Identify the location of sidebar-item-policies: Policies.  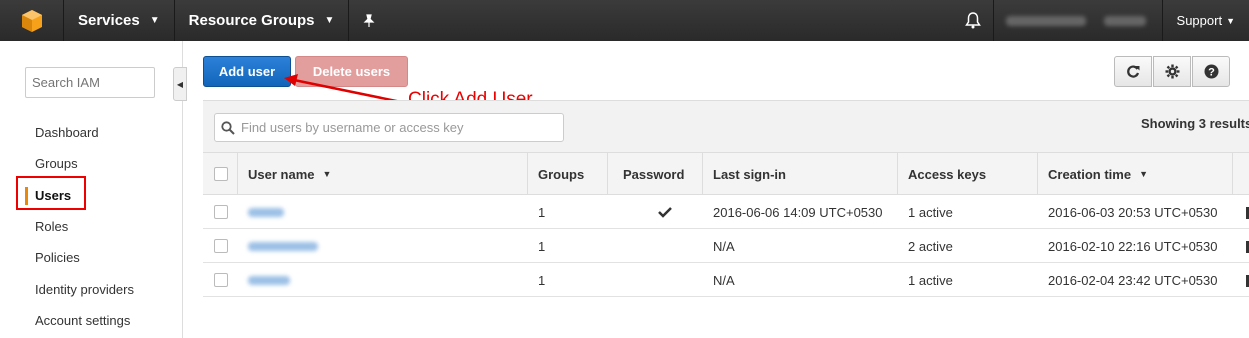
(91, 257).